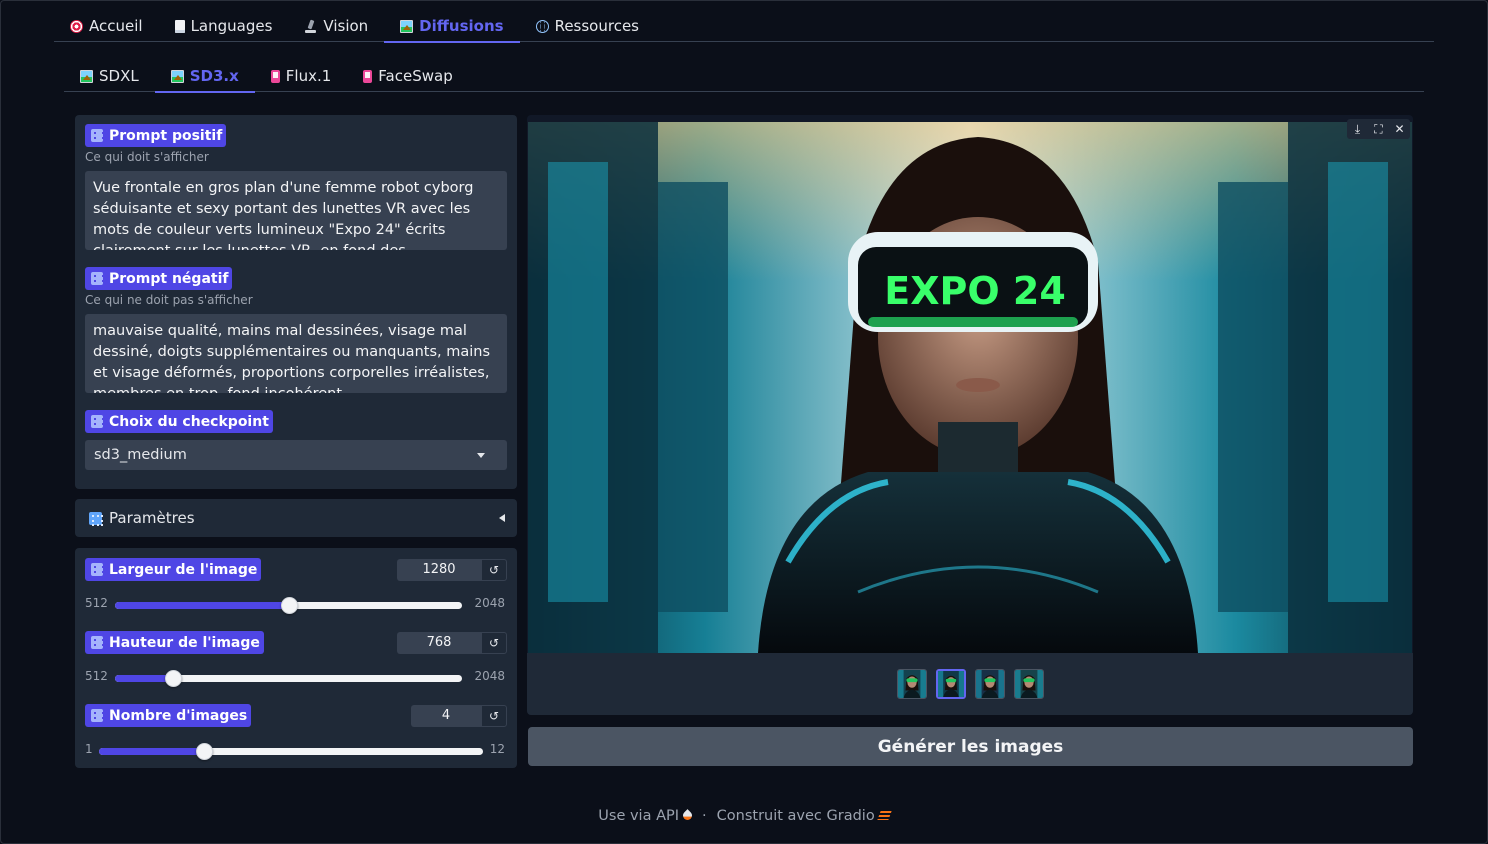 Image resolution: width=1488 pixels, height=844 pixels. I want to click on width-slider-block: Largeur de l'image 1280 ↺ 512 2048, so click(296, 586).